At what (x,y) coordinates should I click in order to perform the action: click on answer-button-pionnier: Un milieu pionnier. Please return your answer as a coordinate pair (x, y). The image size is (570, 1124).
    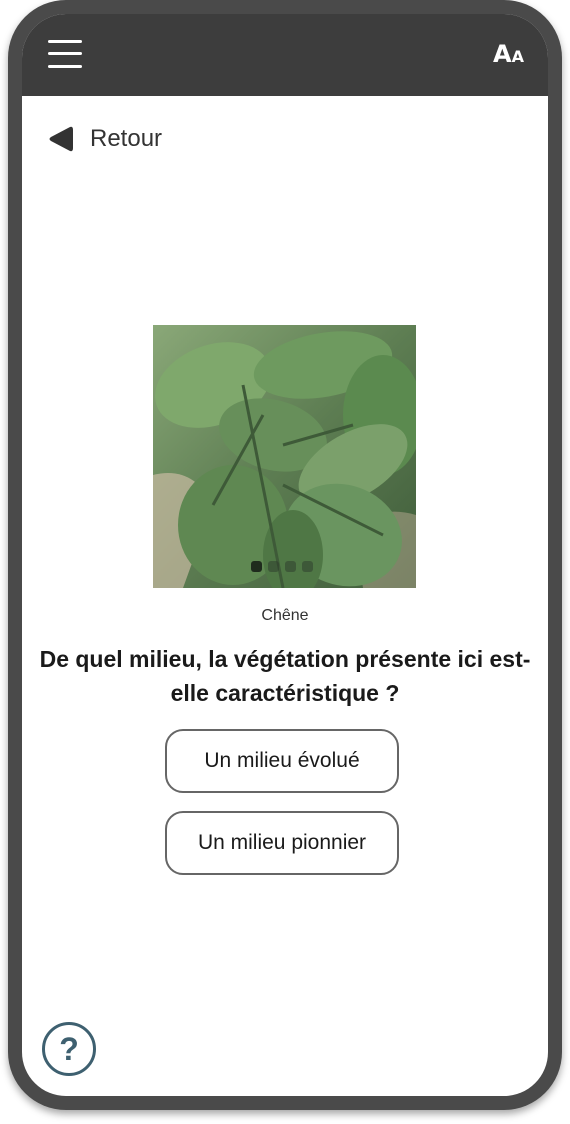
    Looking at the image, I should click on (282, 843).